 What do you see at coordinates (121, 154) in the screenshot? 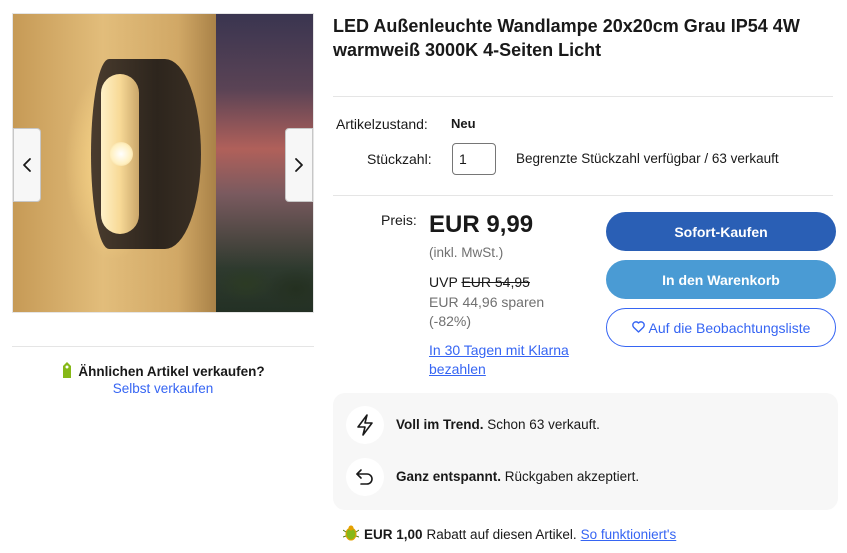
I see `product-photo-lamp-light` at bounding box center [121, 154].